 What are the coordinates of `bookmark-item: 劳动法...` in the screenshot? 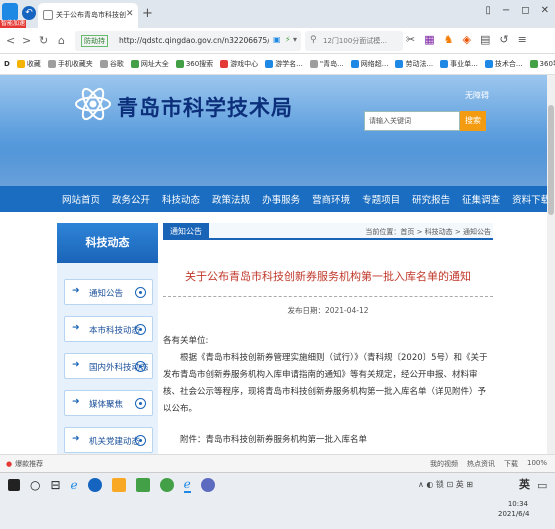 It's located at (414, 64).